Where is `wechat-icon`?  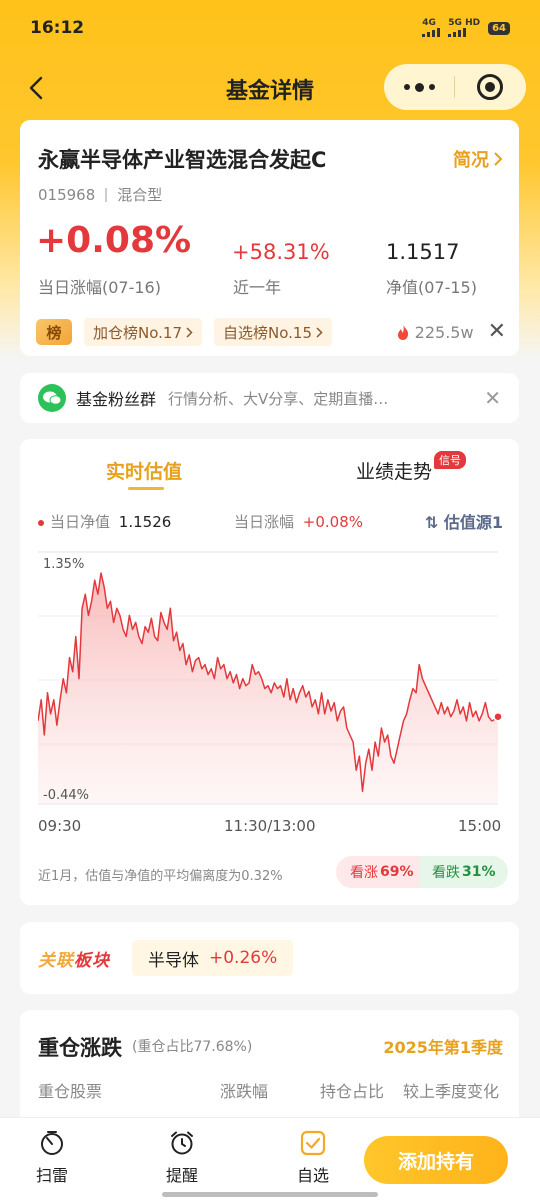
wechat-icon is located at coordinates (52, 398).